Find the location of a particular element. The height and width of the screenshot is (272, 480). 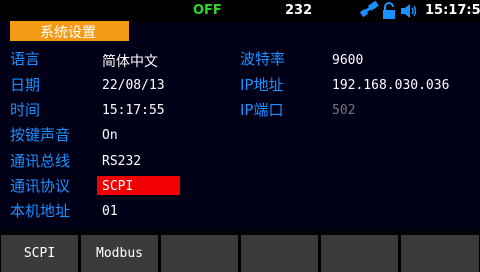

output-state-indicator: OFF is located at coordinates (207, 10).